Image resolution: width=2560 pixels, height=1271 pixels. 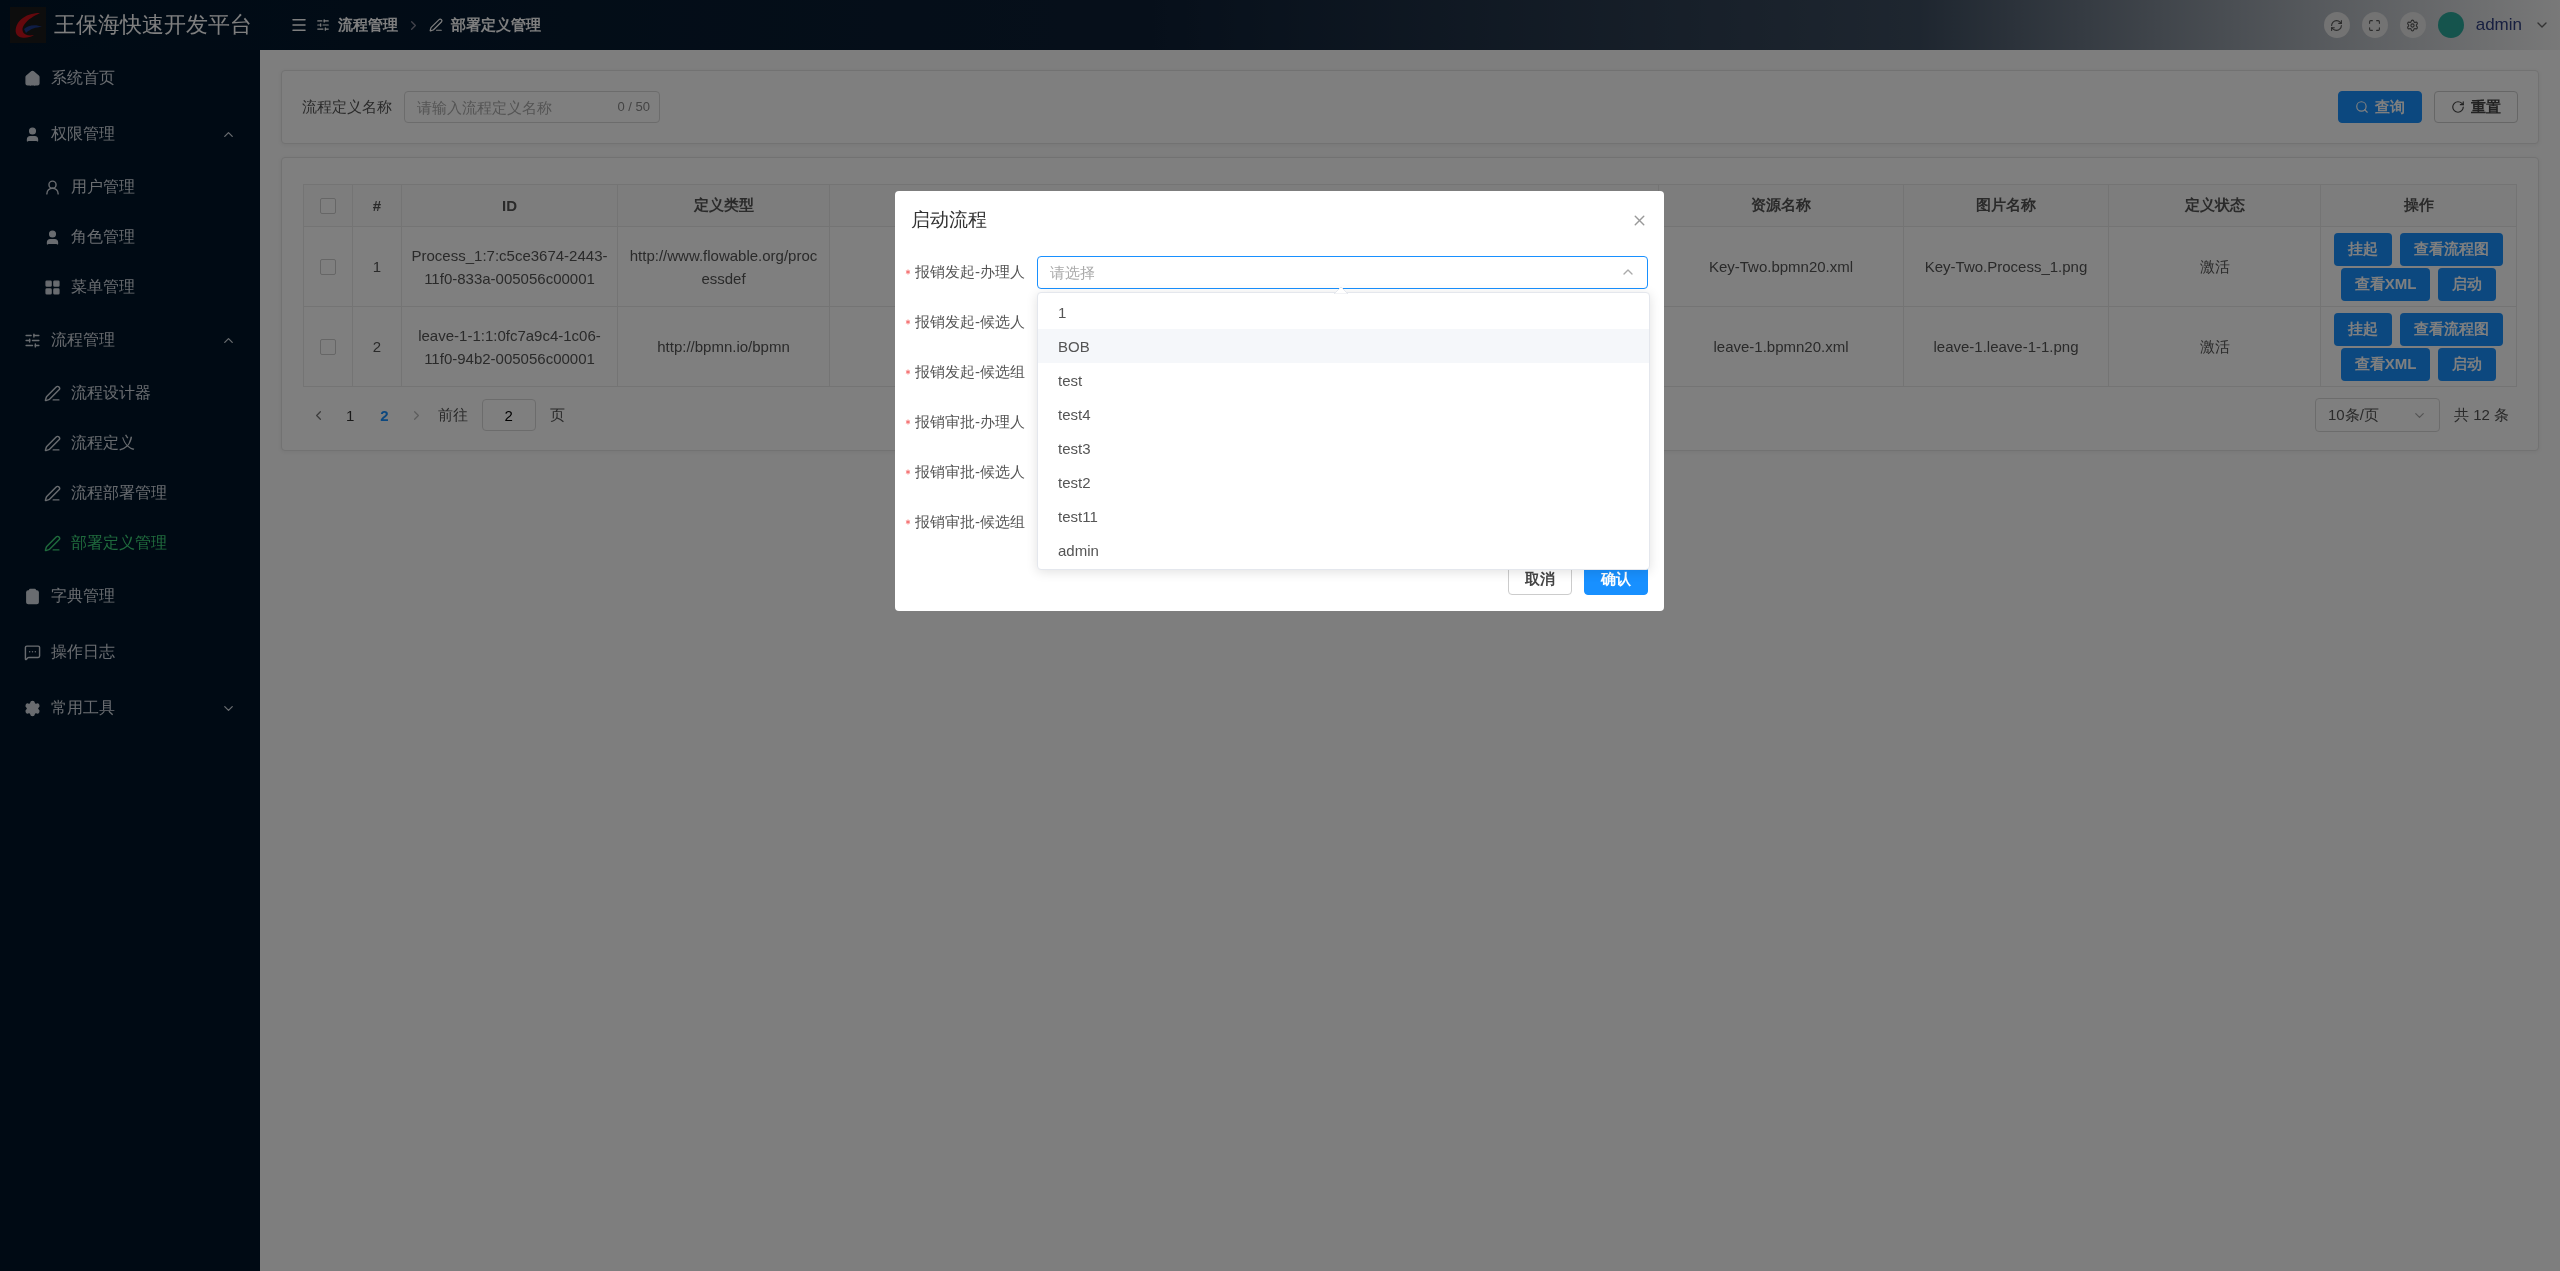 What do you see at coordinates (384, 415) in the screenshot?
I see `page-number: 2` at bounding box center [384, 415].